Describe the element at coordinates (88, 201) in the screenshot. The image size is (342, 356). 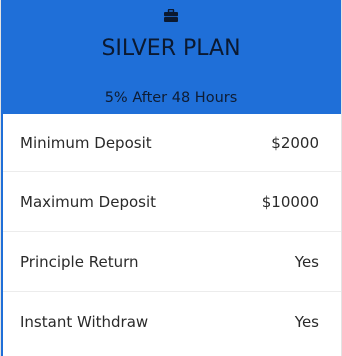
I see `row-label: Maximum Deposit` at that location.